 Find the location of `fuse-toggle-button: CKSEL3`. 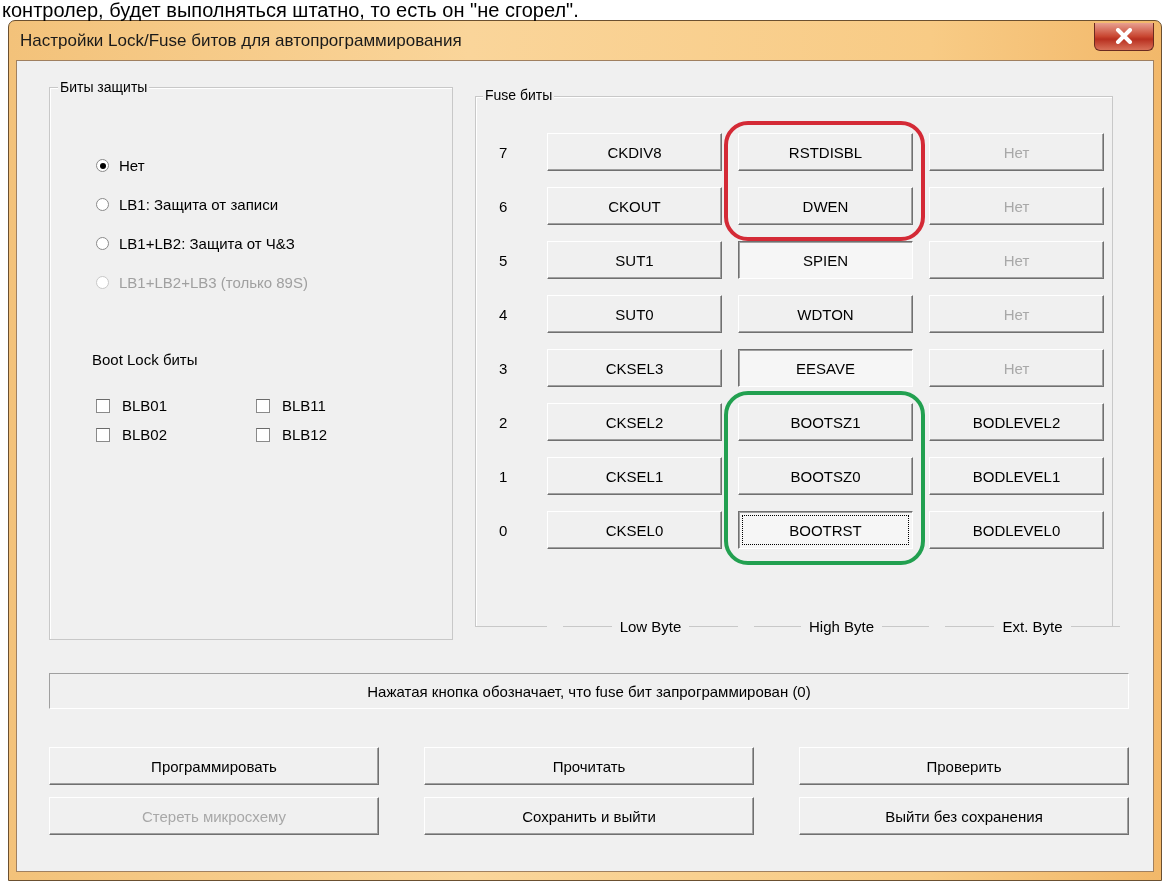

fuse-toggle-button: CKSEL3 is located at coordinates (634, 368).